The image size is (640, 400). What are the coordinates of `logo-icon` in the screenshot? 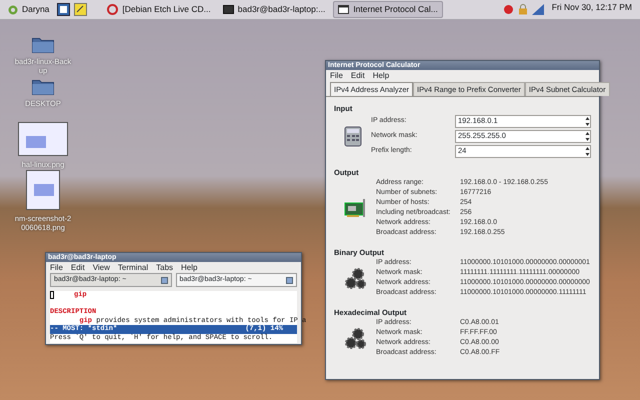 It's located at (13, 9).